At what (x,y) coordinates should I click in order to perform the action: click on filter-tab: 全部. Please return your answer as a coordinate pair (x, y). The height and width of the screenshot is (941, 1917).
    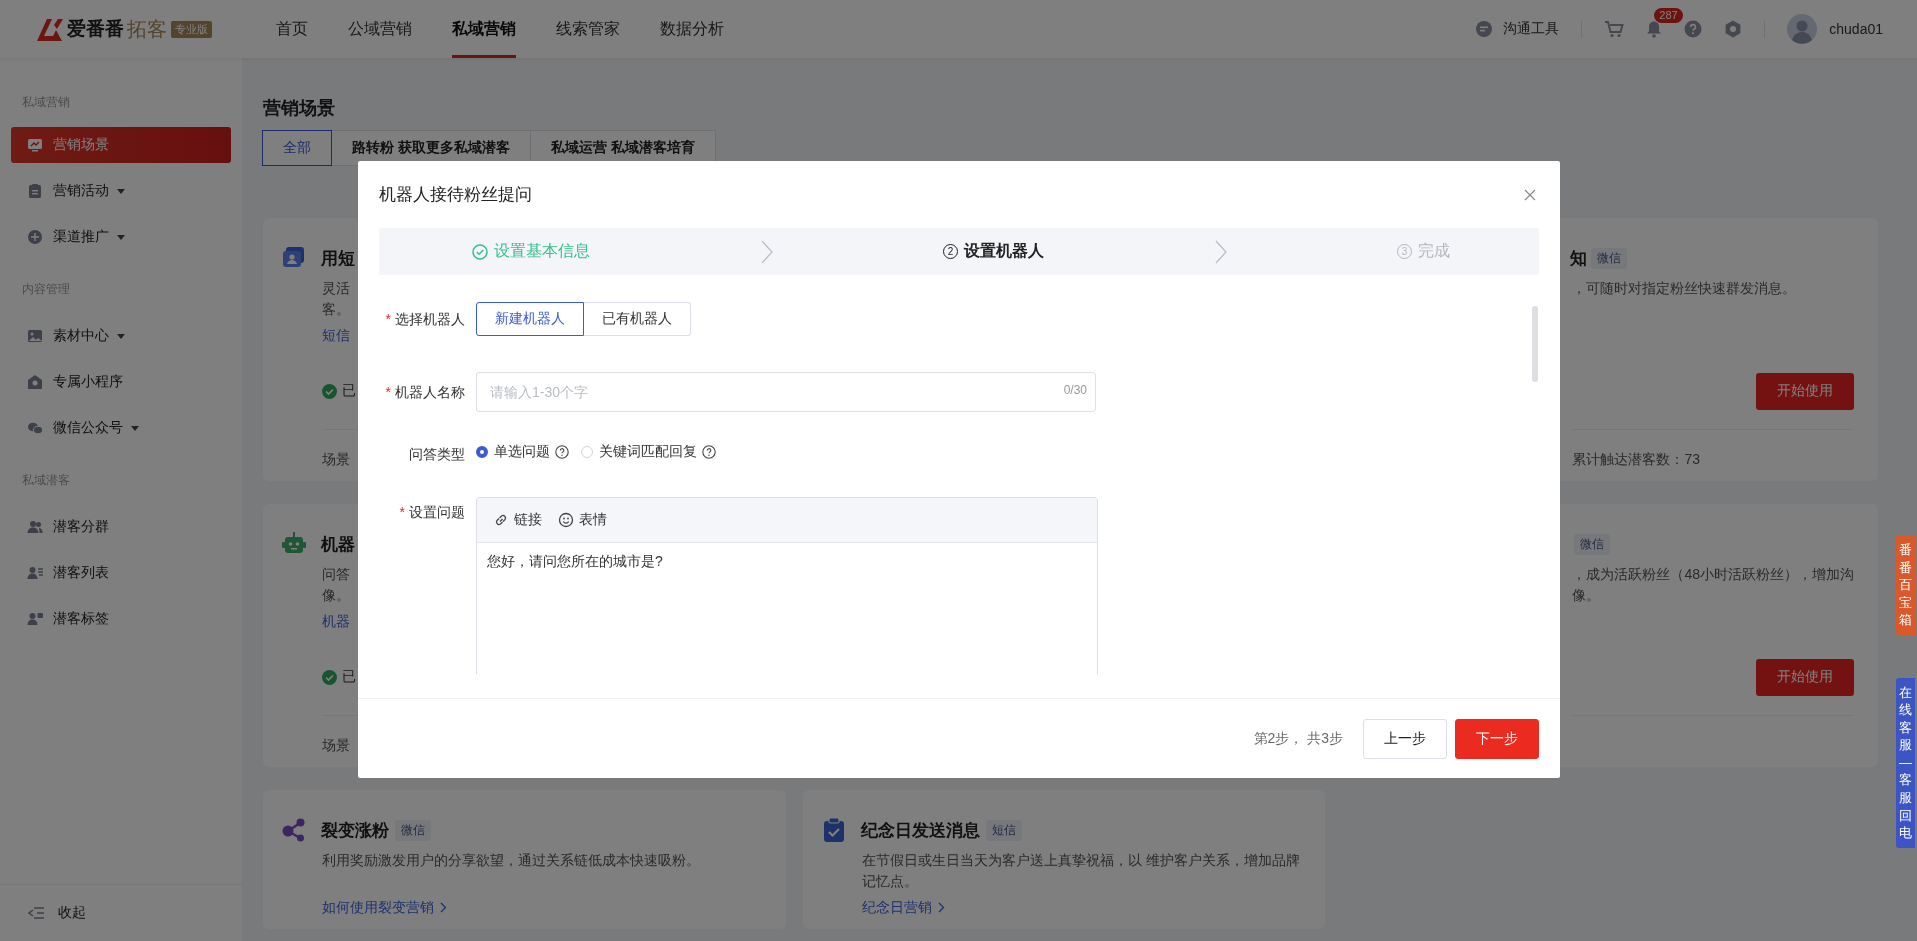
    Looking at the image, I should click on (297, 148).